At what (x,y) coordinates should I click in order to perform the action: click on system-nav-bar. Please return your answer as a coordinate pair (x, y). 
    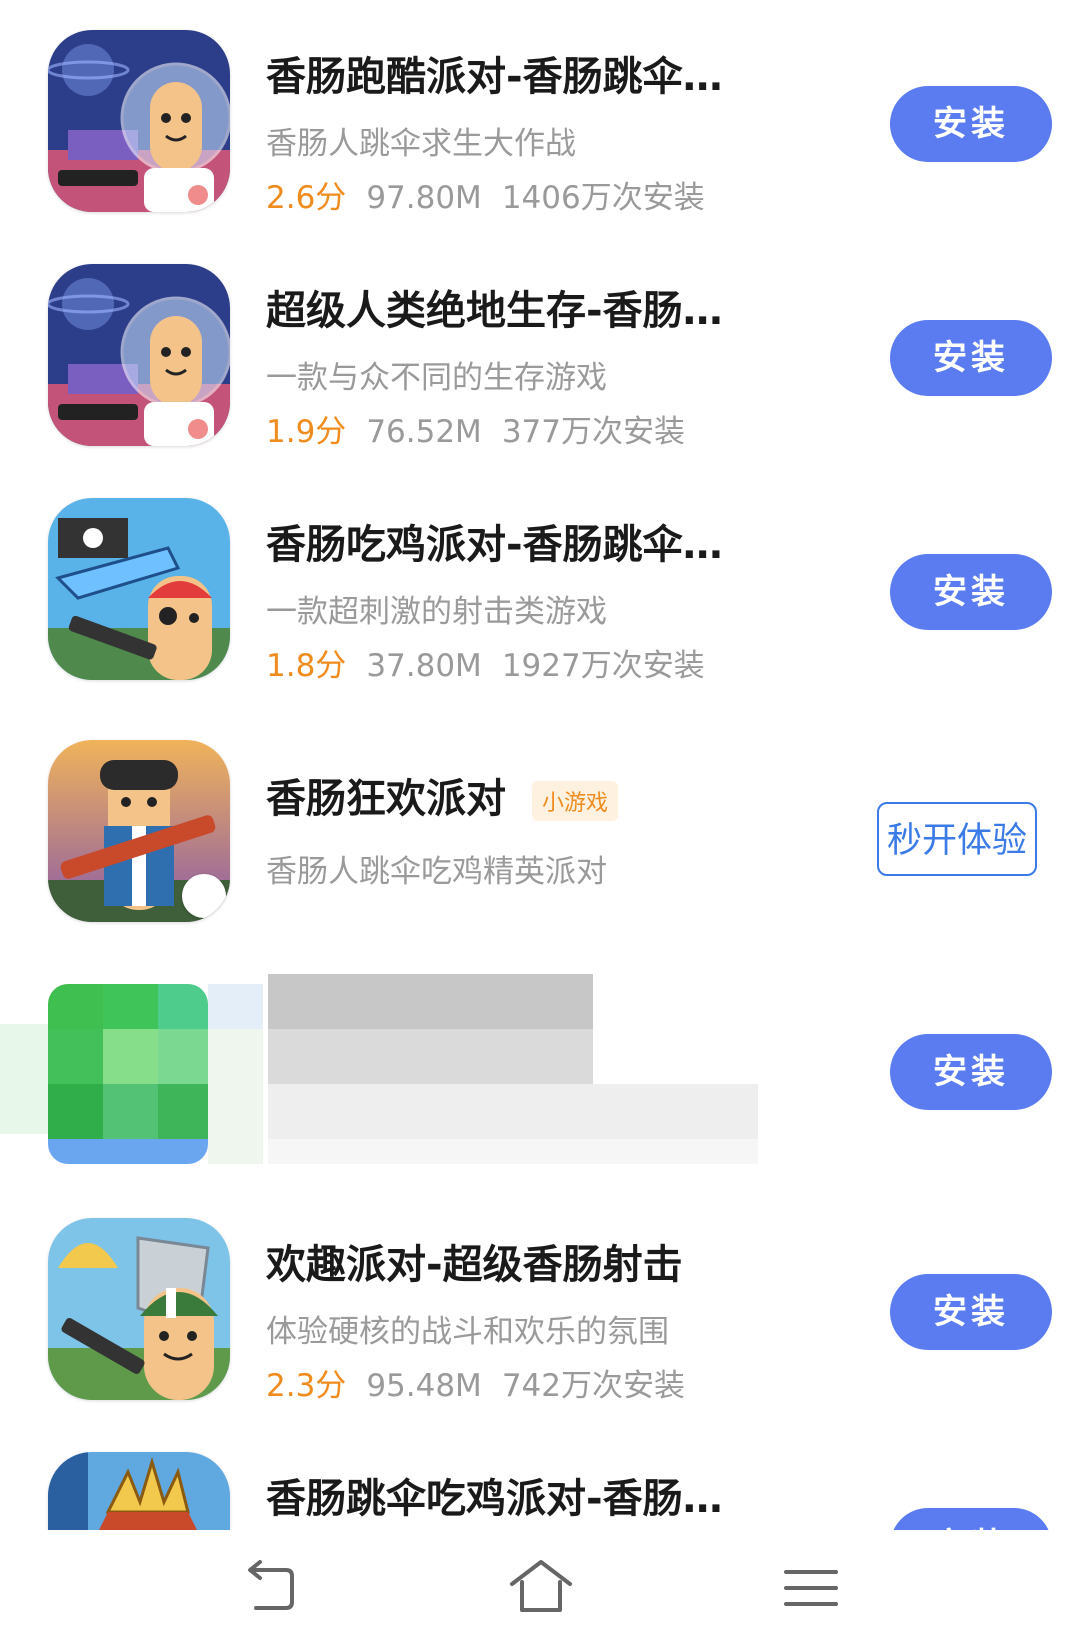
    Looking at the image, I should click on (540, 1587).